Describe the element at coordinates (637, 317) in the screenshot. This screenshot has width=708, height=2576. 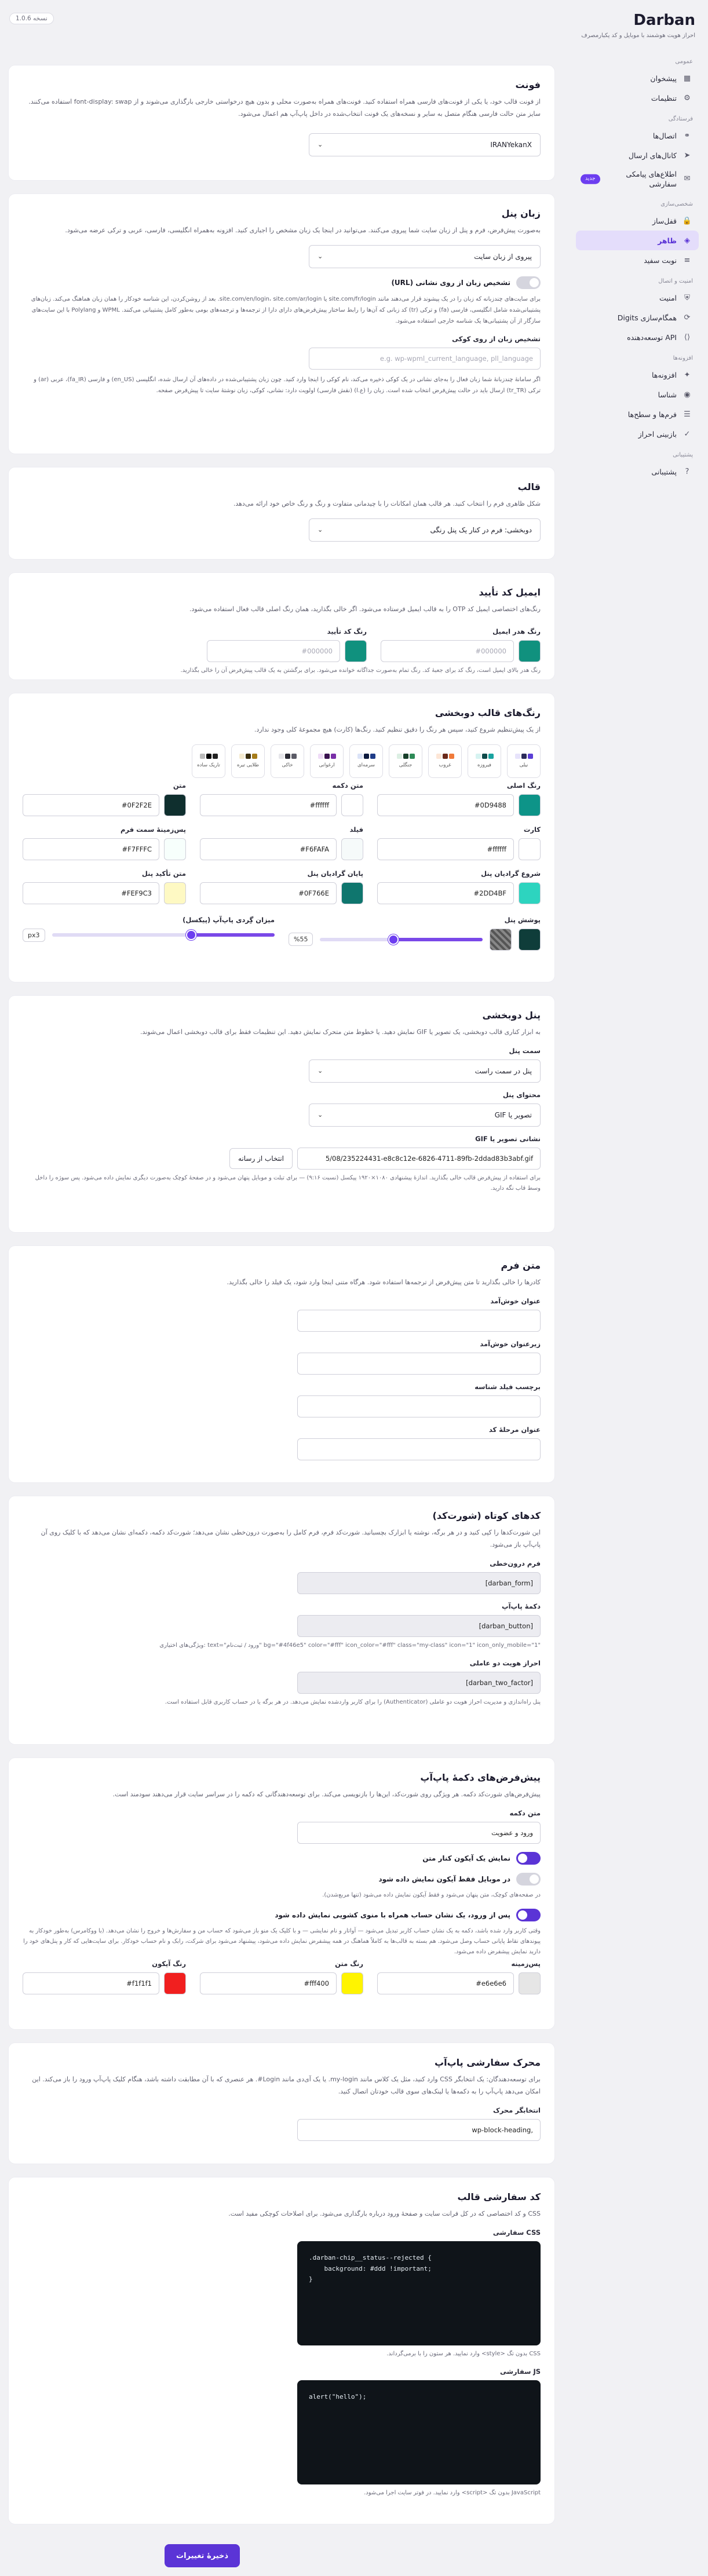
I see `sidebar-item: ⟳ همگام‌سازی Digits` at that location.